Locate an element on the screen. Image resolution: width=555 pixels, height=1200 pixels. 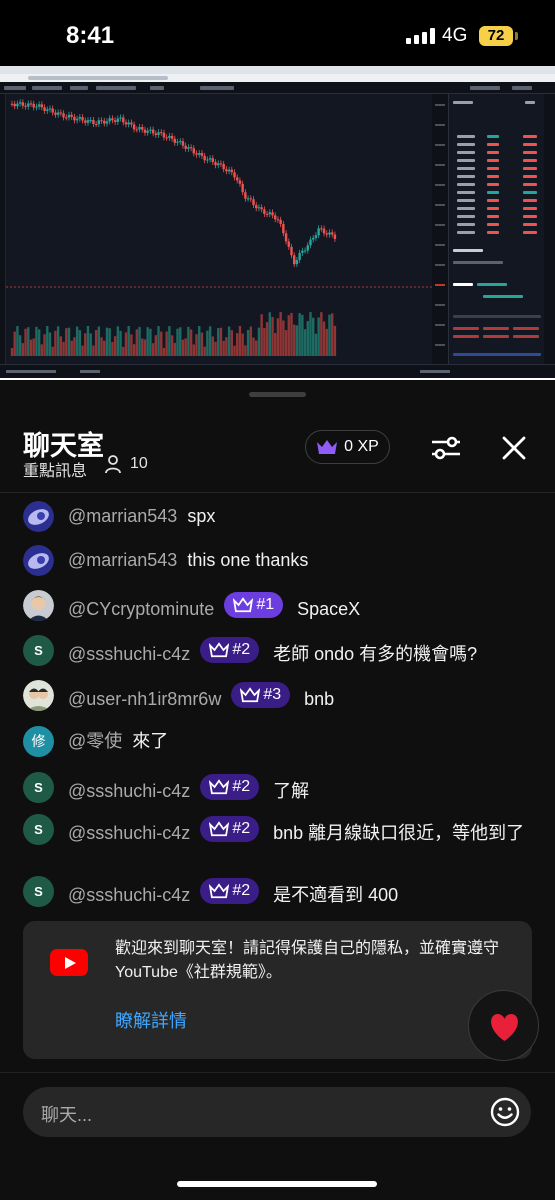
chat-message: 修 @零使 來了 is located at coordinates (278, 741).